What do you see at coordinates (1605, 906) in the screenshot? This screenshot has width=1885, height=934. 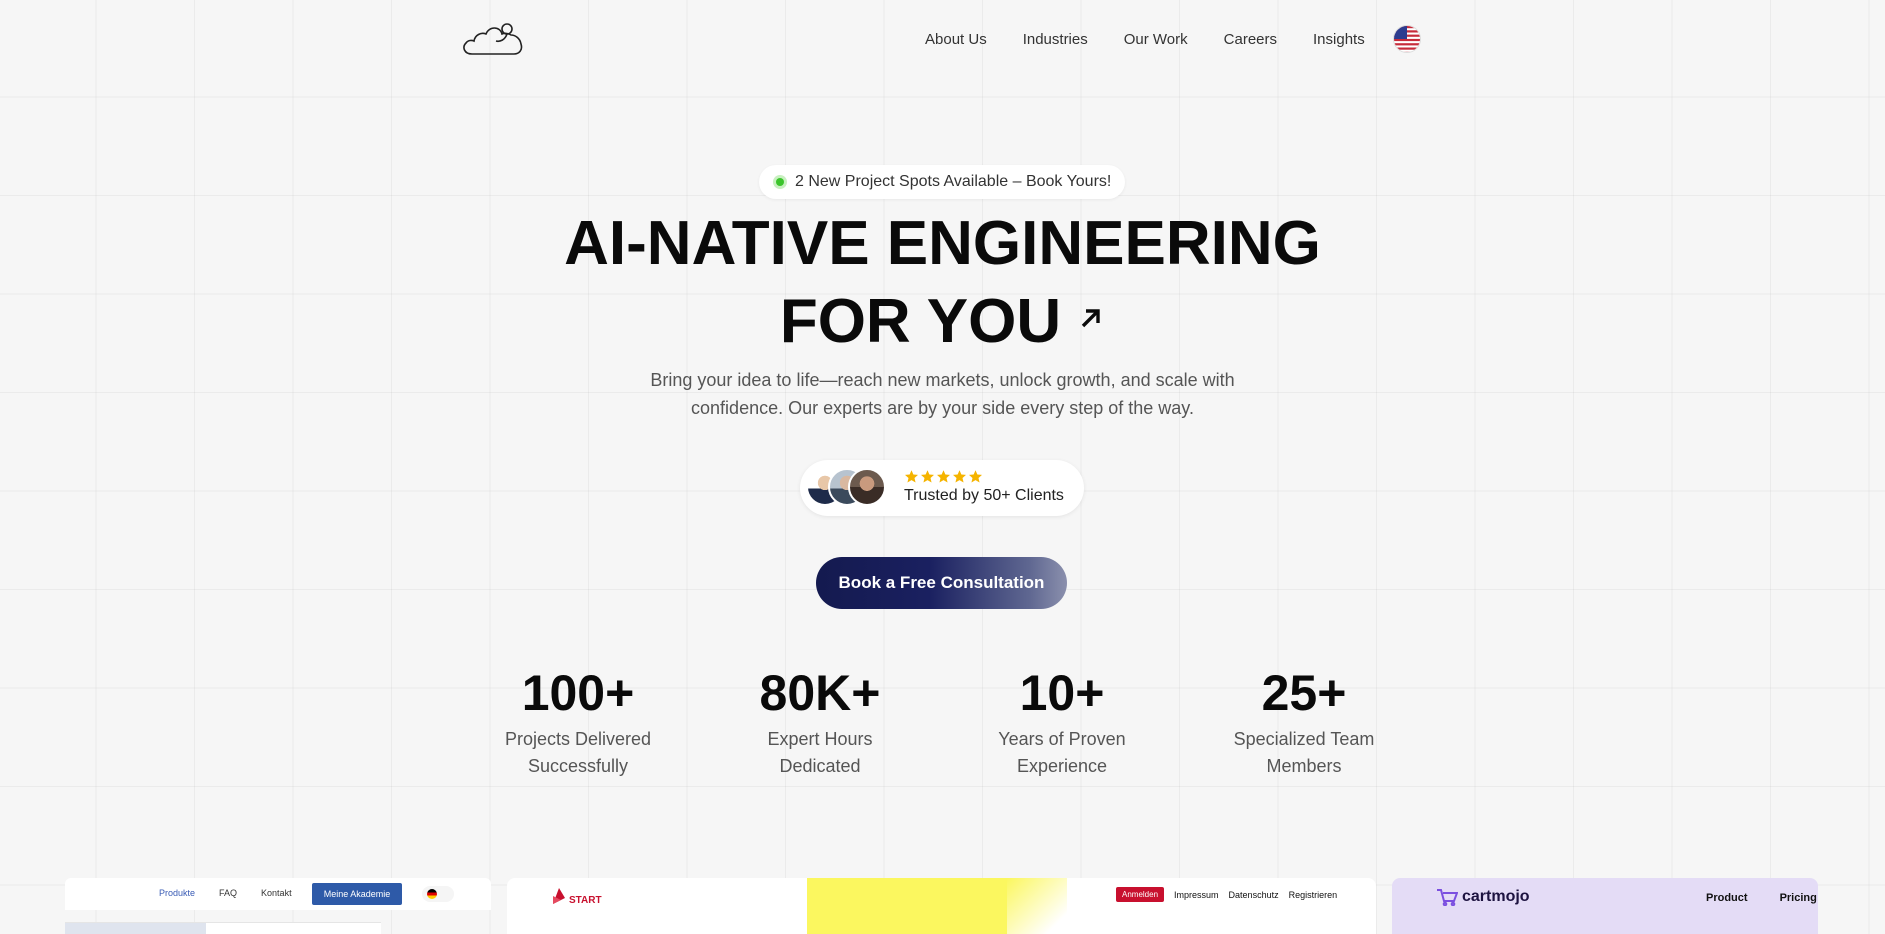 I see `portfolio-preview-3: cartmojo Product Pricing` at bounding box center [1605, 906].